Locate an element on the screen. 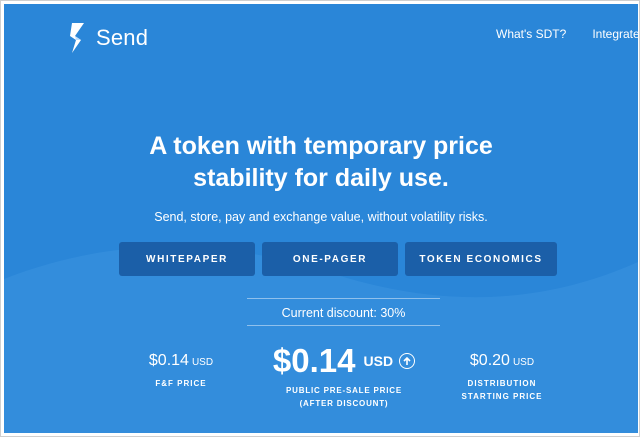 The width and height of the screenshot is (640, 437). nav-link-integrate: Integrate is located at coordinates (615, 34).